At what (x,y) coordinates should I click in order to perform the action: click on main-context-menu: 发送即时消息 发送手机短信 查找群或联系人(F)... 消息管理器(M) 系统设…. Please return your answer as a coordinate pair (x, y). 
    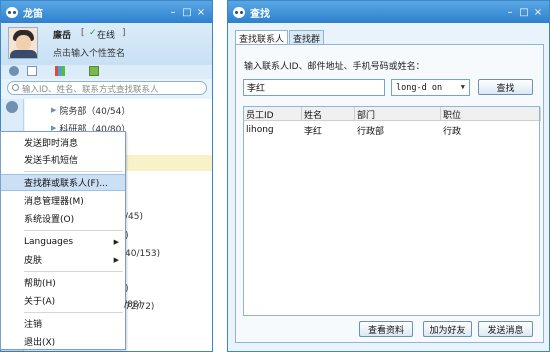
    Looking at the image, I should click on (63, 240).